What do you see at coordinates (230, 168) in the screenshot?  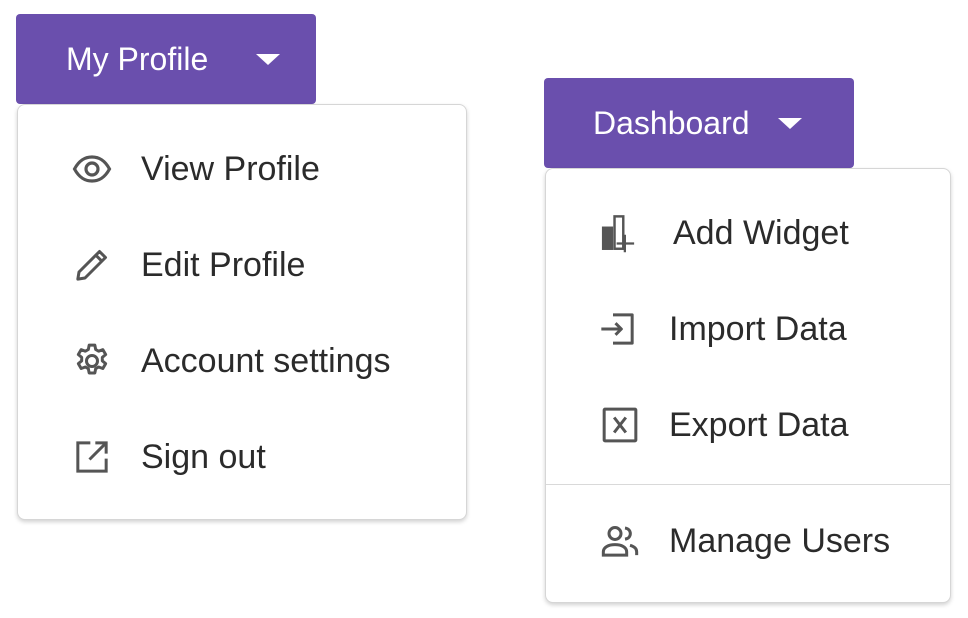 I see `menu-item-label: View Profile` at bounding box center [230, 168].